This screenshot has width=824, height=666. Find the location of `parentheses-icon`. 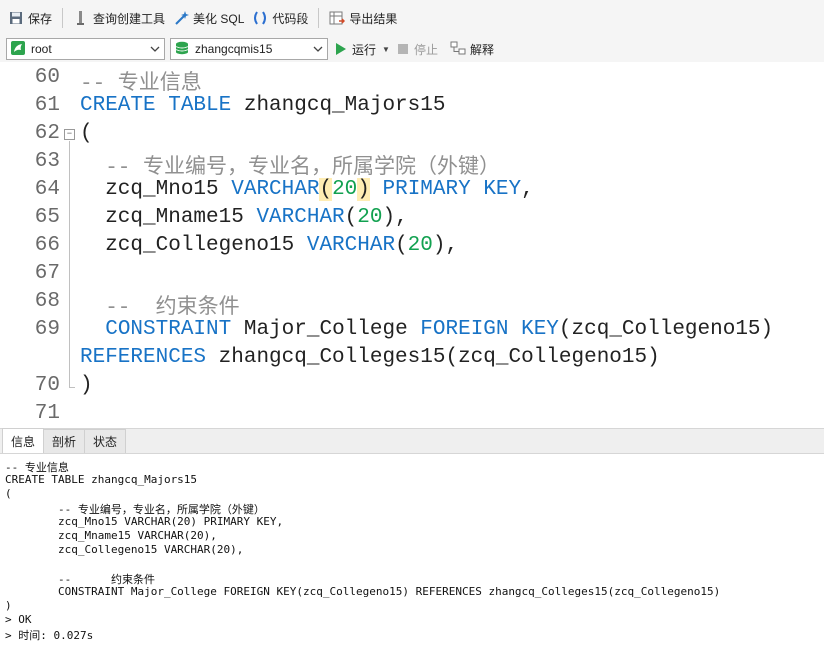

parentheses-icon is located at coordinates (260, 18).